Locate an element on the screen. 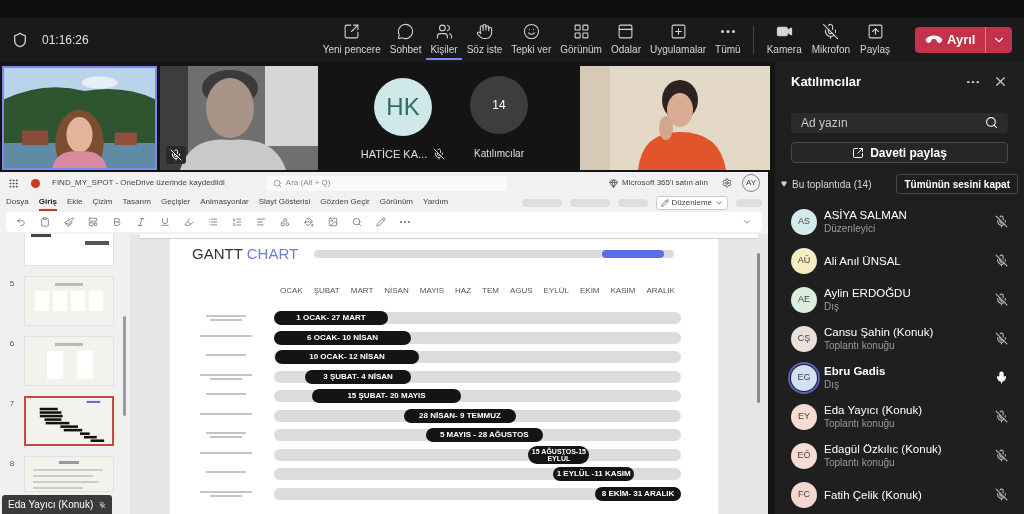 This screenshot has height=514, width=1024. search-icon is located at coordinates (357, 222).